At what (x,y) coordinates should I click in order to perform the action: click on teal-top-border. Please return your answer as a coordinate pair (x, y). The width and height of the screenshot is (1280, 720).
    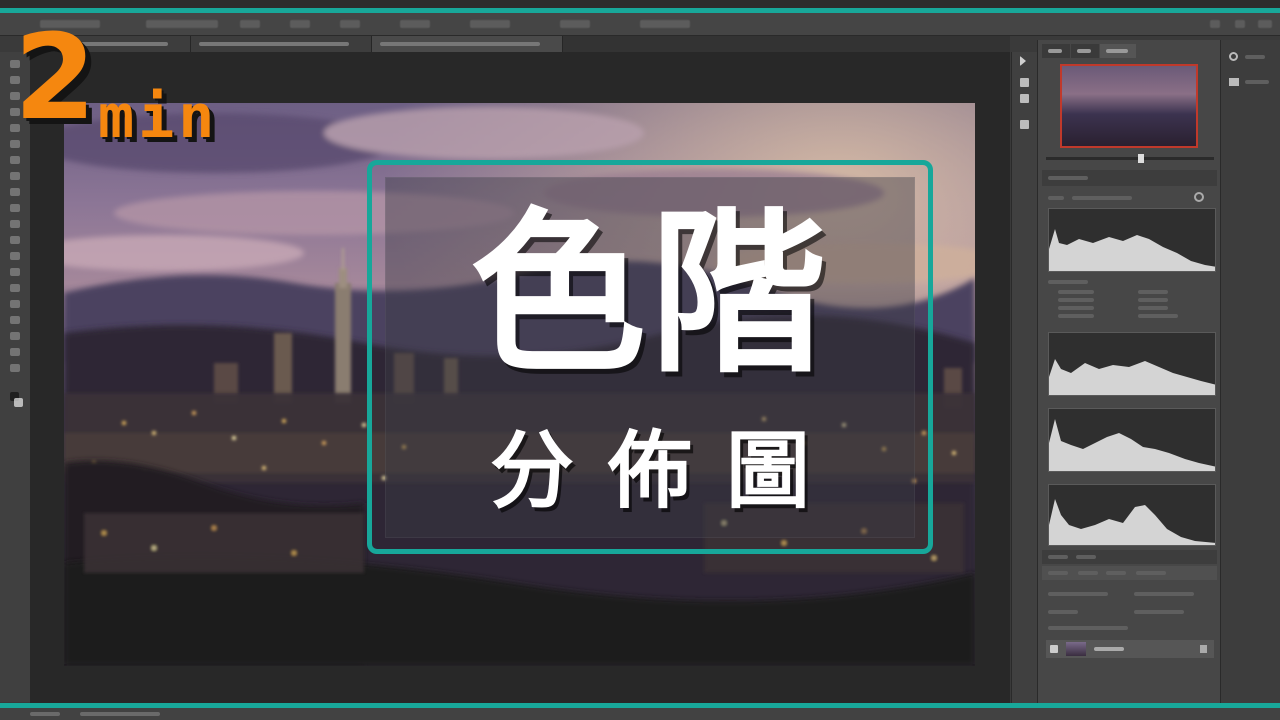
    Looking at the image, I should click on (640, 10).